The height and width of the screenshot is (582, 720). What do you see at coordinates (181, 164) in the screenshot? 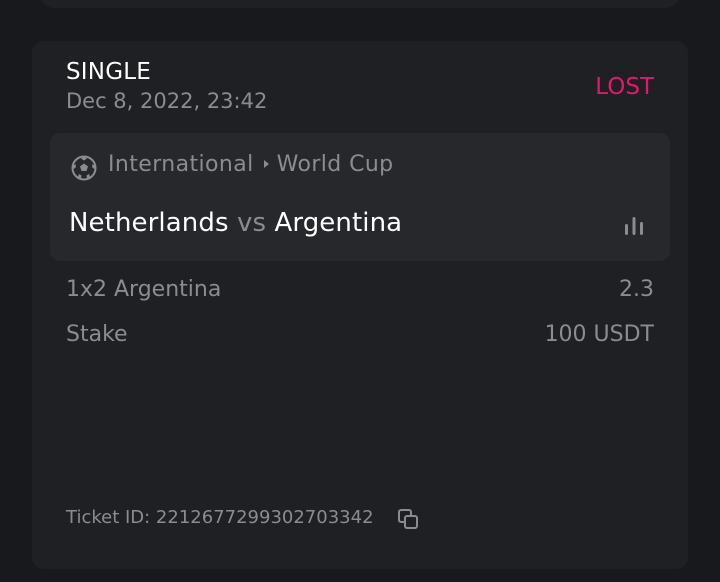
I see `breadcrumb-category: International` at bounding box center [181, 164].